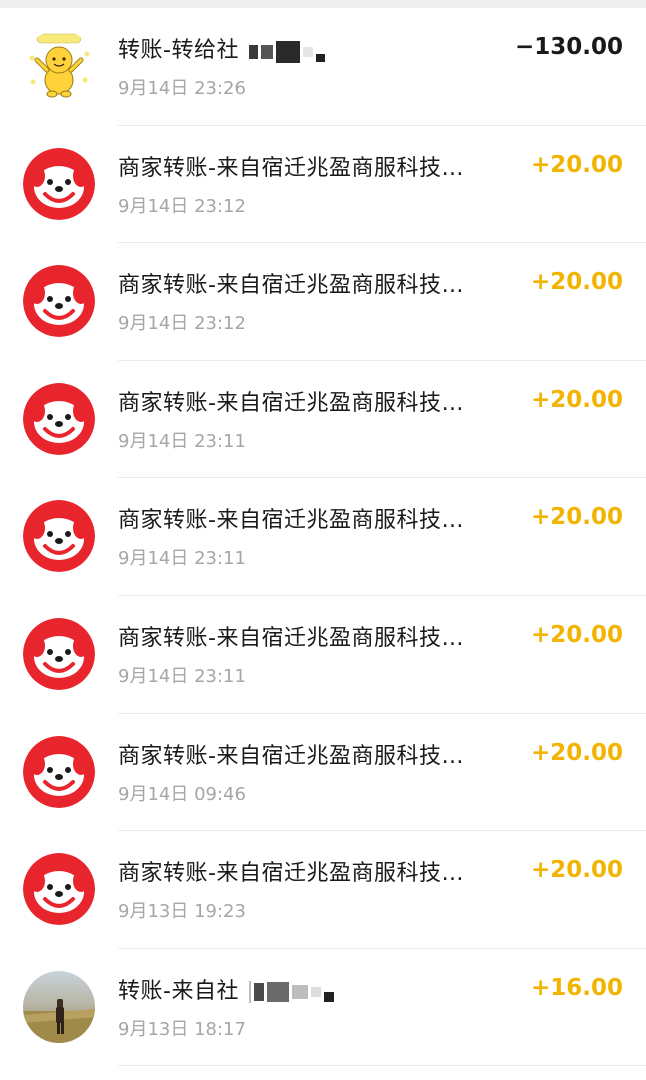 The image size is (646, 1080). I want to click on transaction-title: 转账-来自社, so click(227, 989).